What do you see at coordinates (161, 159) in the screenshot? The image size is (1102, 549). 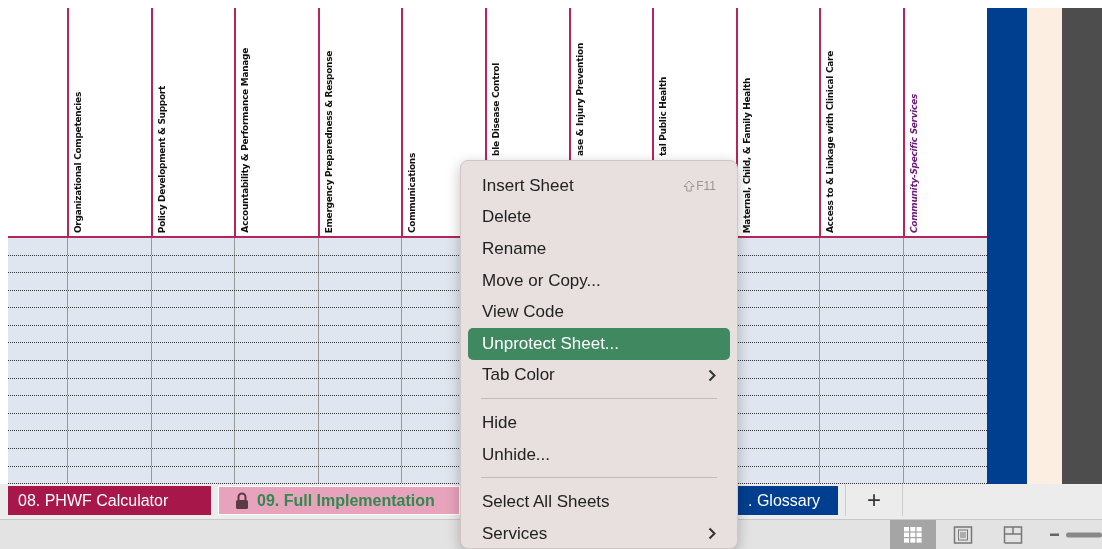 I see `column-header: Policy Development & Support` at bounding box center [161, 159].